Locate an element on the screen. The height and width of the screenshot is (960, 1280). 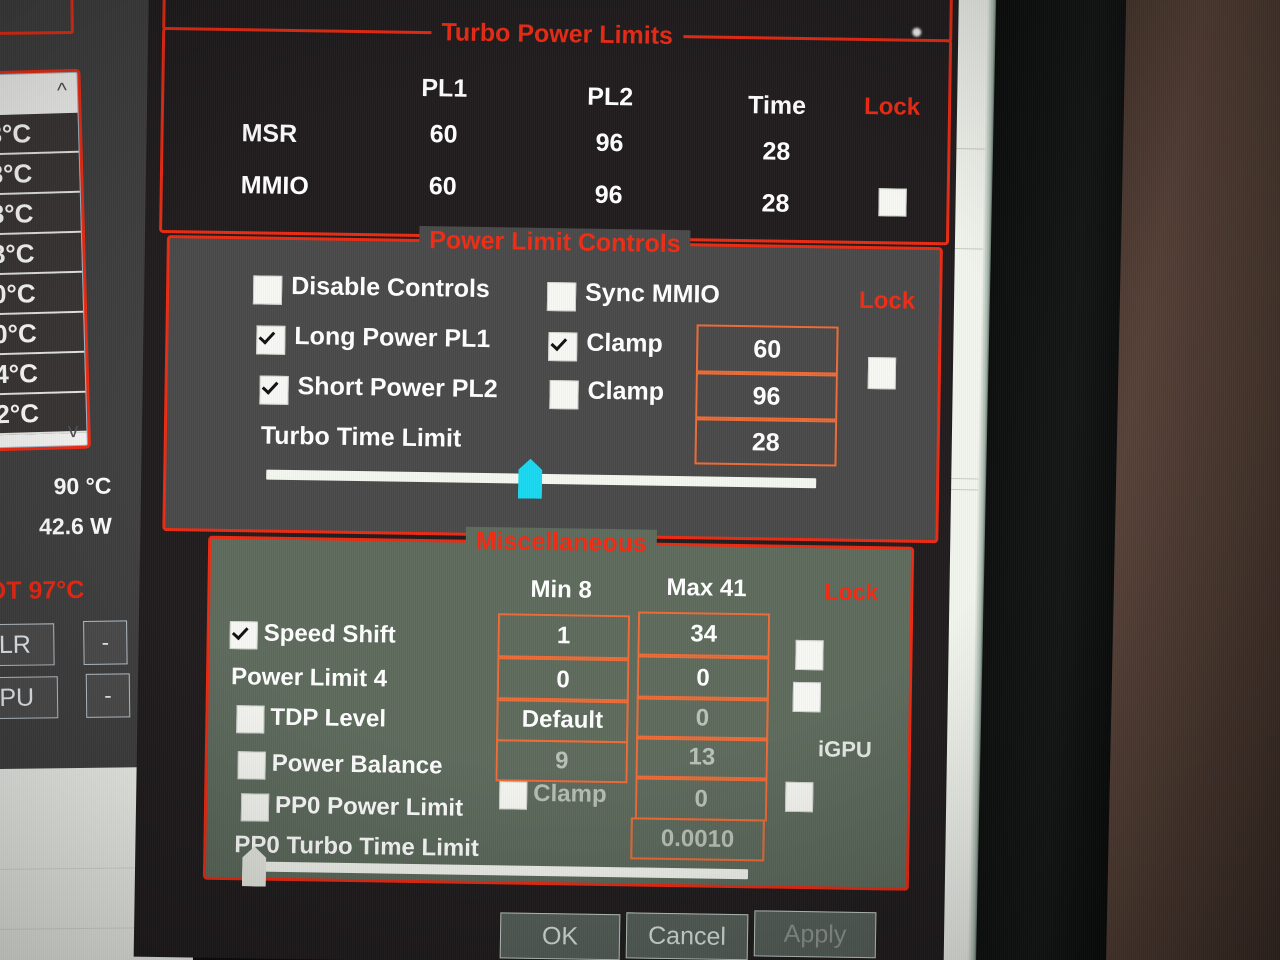
column-header-pl1: PL1 is located at coordinates (444, 88).